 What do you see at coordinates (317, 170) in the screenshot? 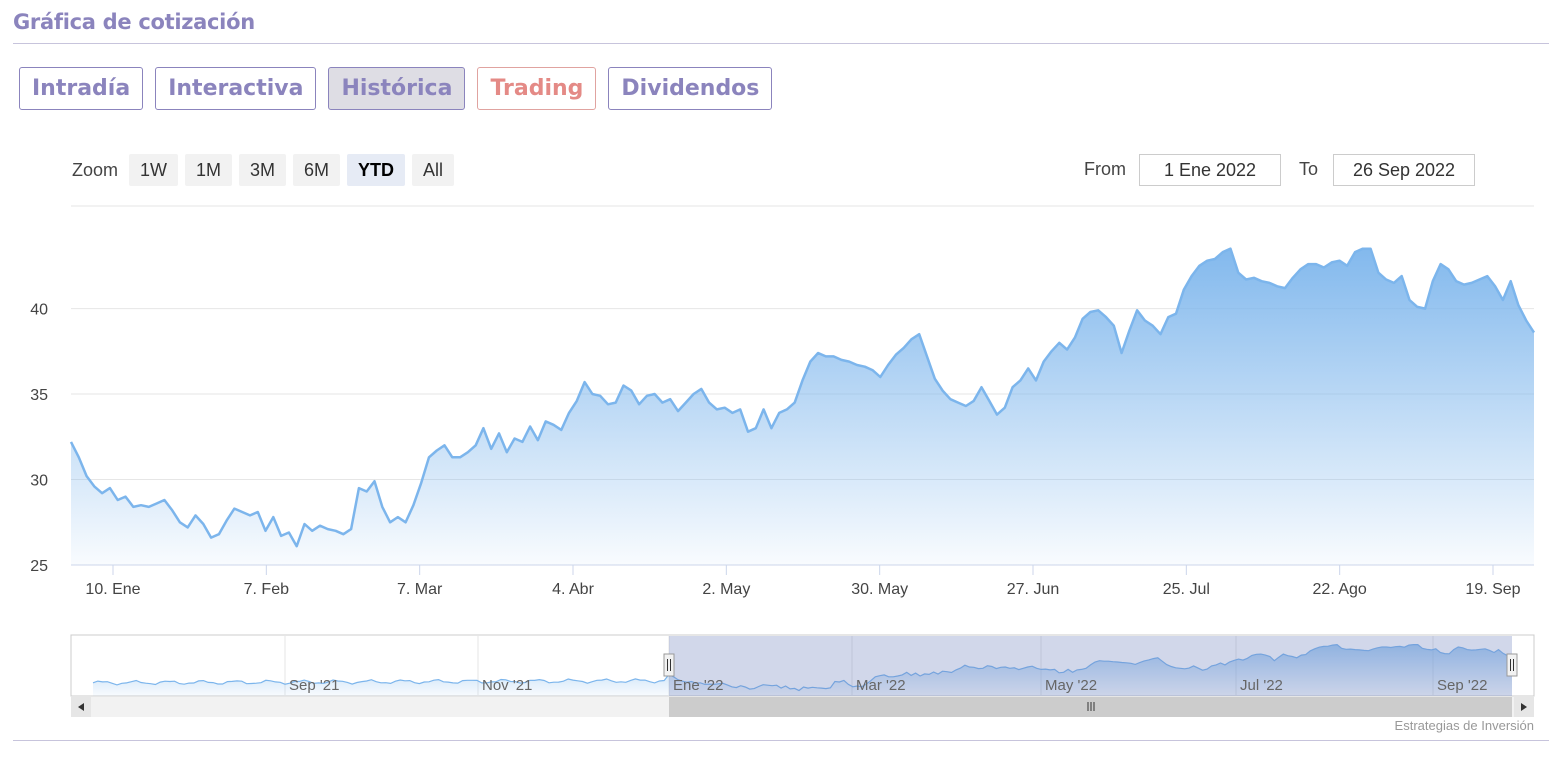
I see `zoom-6m-button: 6M` at bounding box center [317, 170].